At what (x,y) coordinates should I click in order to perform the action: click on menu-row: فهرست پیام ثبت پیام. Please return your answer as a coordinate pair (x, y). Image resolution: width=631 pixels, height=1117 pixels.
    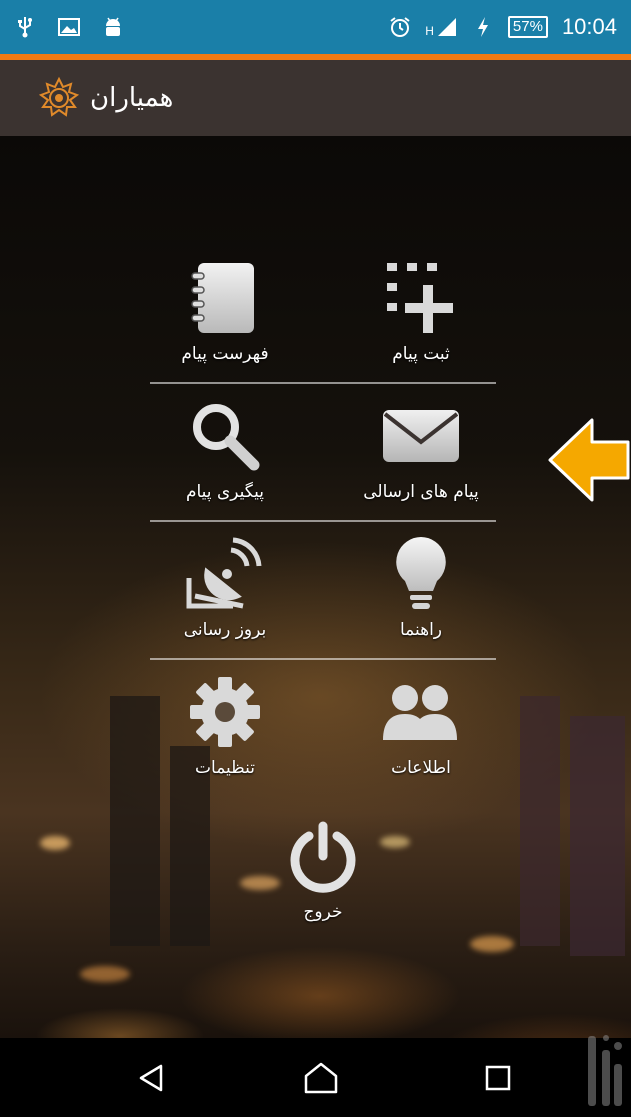
    Looking at the image, I should click on (323, 315).